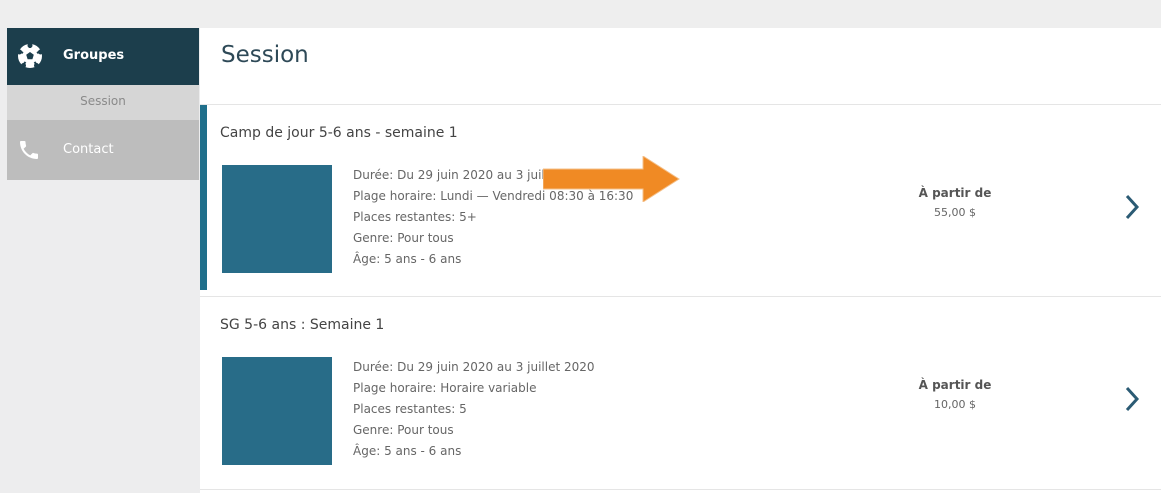 This screenshot has height=493, width=1161. What do you see at coordinates (474, 367) in the screenshot?
I see `session-duration: Durée: Du 29 juin 2020 au 3 juillet 2020` at bounding box center [474, 367].